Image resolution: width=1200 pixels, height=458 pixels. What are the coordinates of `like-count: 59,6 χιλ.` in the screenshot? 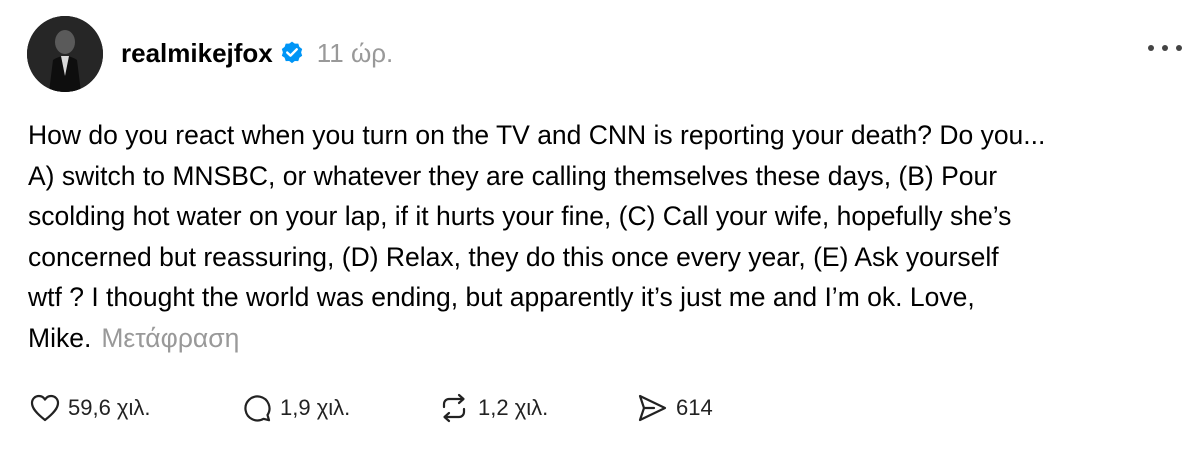 It's located at (109, 407).